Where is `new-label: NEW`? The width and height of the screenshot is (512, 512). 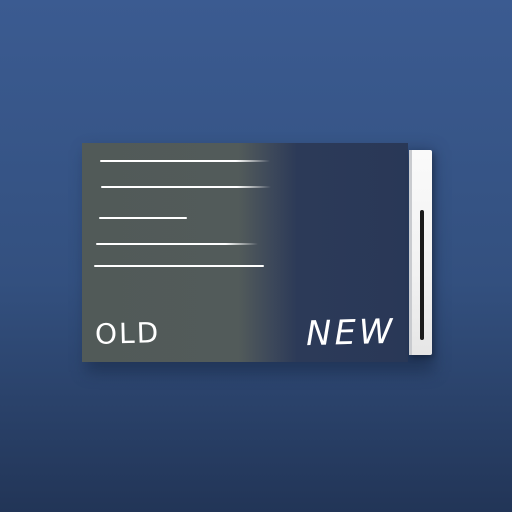
new-label: NEW is located at coordinates (351, 333).